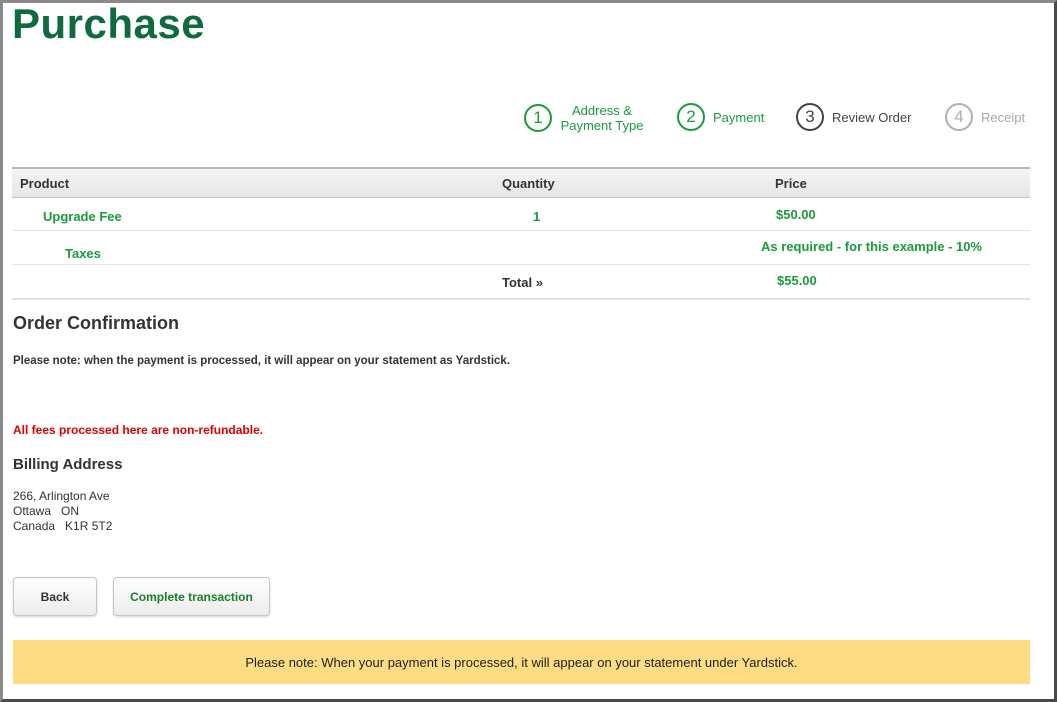  Describe the element at coordinates (810, 117) in the screenshot. I see `step-number-circle: 3` at that location.